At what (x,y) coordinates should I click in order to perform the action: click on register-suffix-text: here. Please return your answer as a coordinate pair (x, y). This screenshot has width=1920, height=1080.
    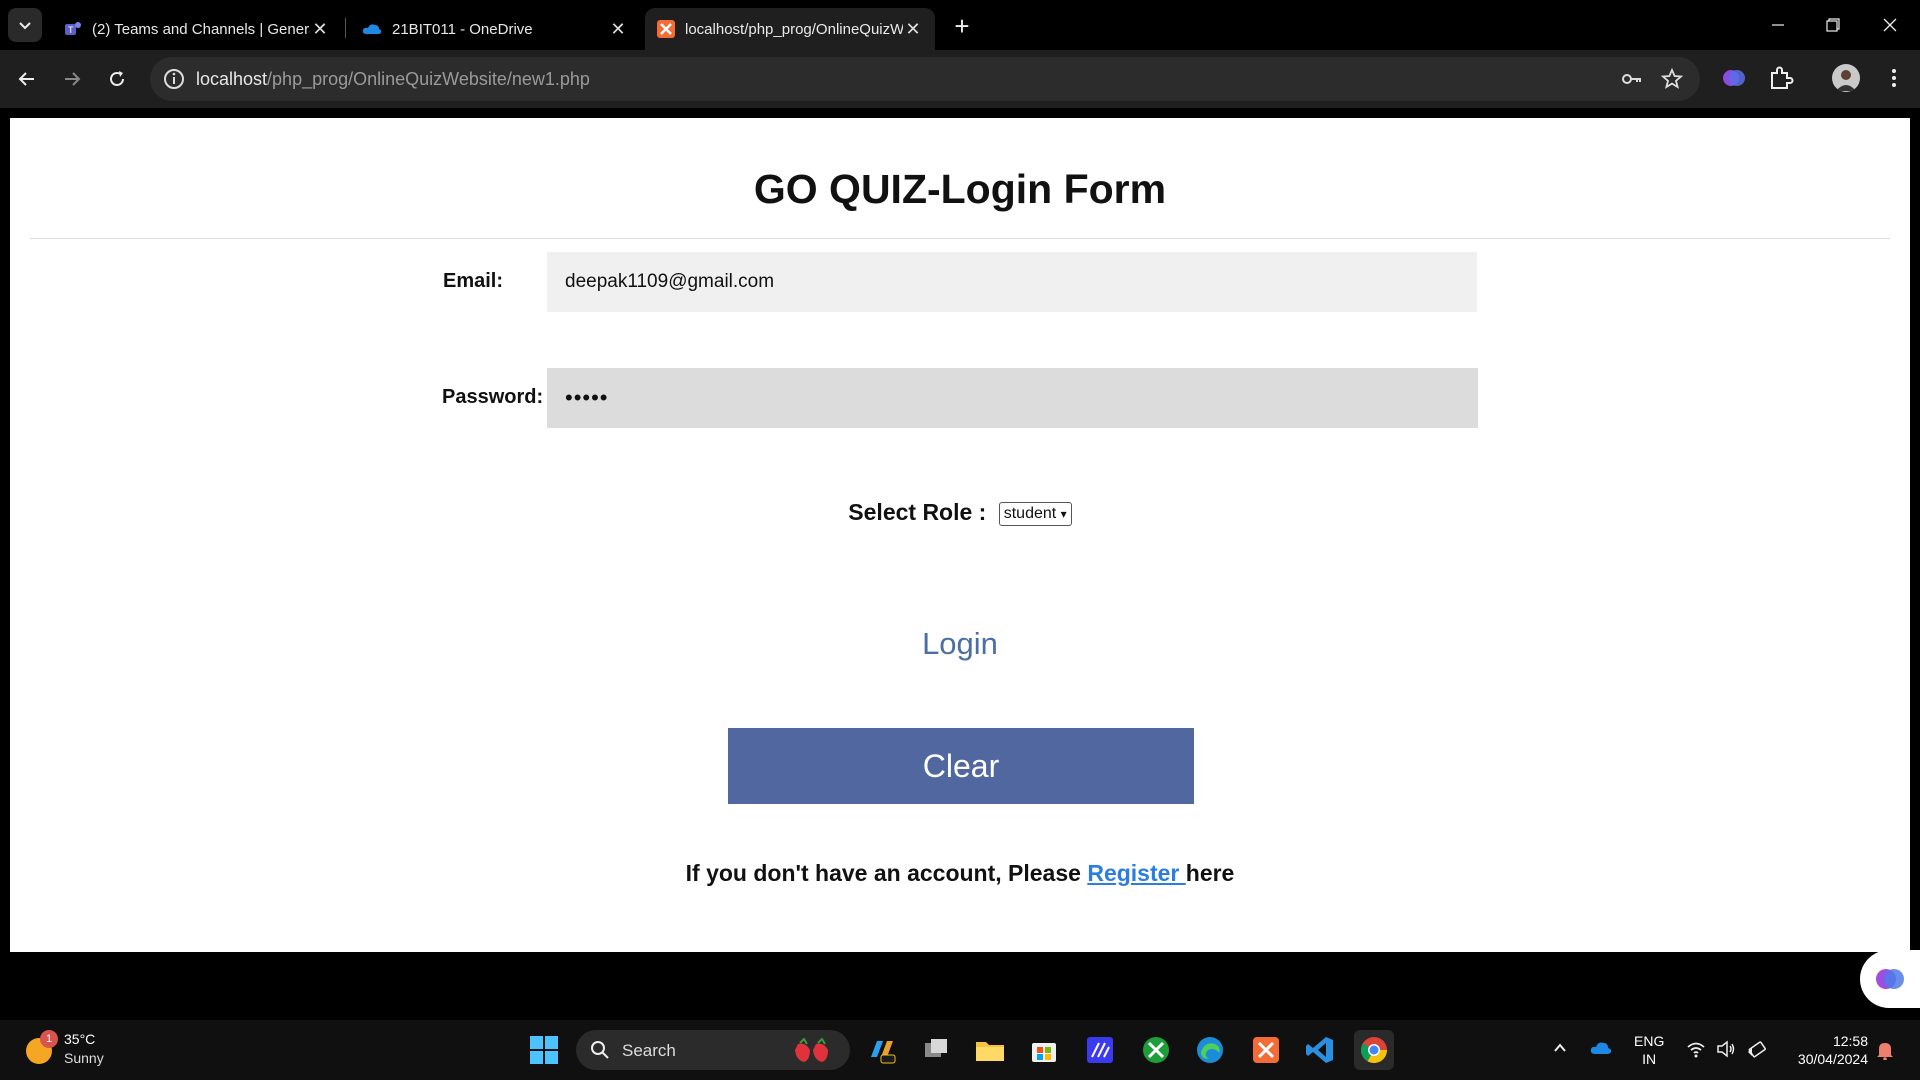
    Looking at the image, I should click on (1210, 873).